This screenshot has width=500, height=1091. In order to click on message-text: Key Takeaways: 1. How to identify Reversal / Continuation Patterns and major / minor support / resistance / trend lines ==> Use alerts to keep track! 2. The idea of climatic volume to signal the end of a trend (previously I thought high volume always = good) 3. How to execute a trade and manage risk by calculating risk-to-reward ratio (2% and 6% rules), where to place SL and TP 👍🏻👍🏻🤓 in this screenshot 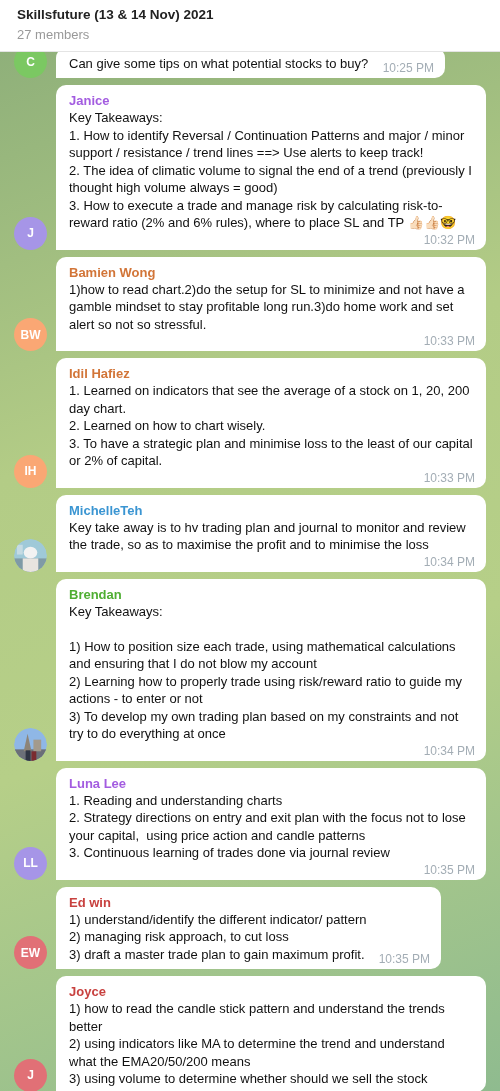, I will do `click(271, 170)`.